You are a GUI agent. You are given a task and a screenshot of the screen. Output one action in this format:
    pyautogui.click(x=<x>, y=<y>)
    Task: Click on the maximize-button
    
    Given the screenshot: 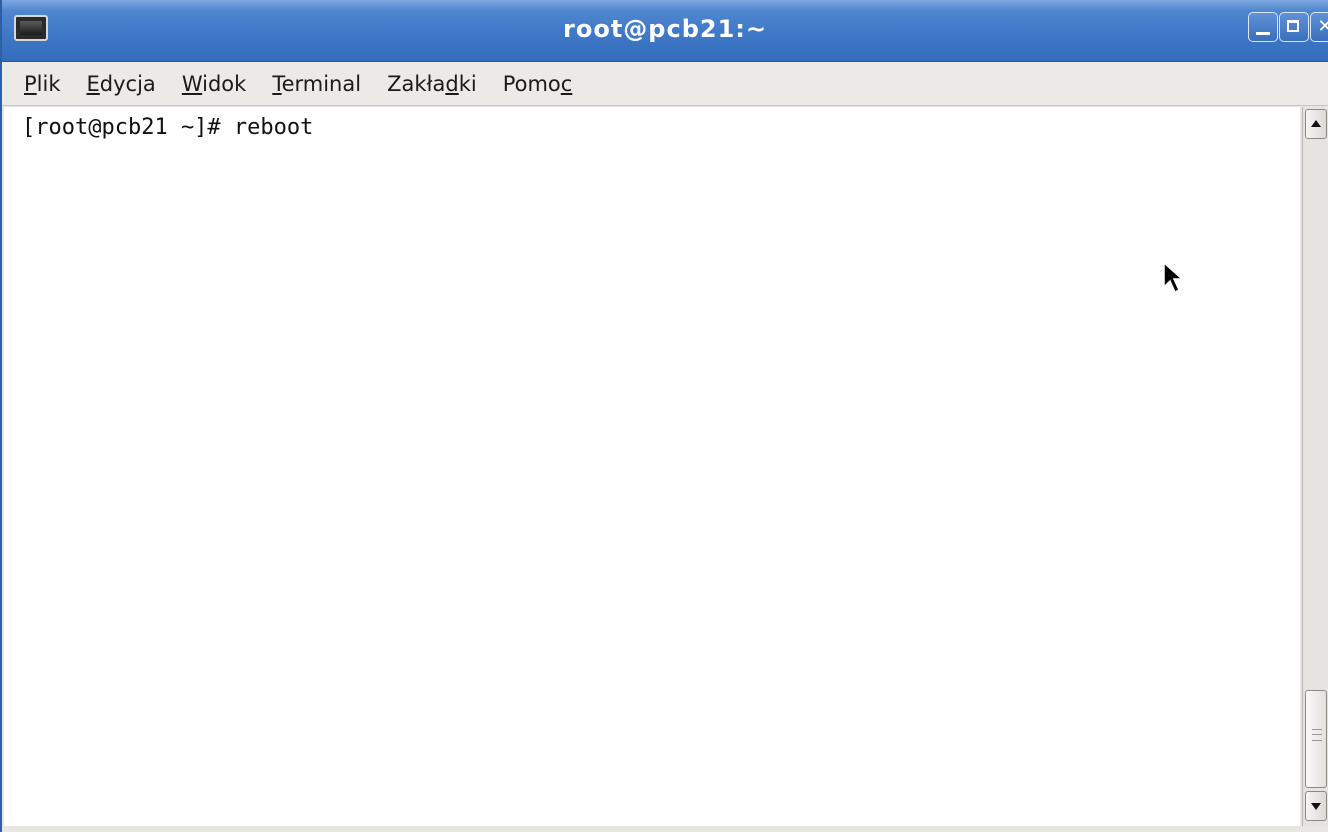 What is the action you would take?
    pyautogui.click(x=1294, y=27)
    